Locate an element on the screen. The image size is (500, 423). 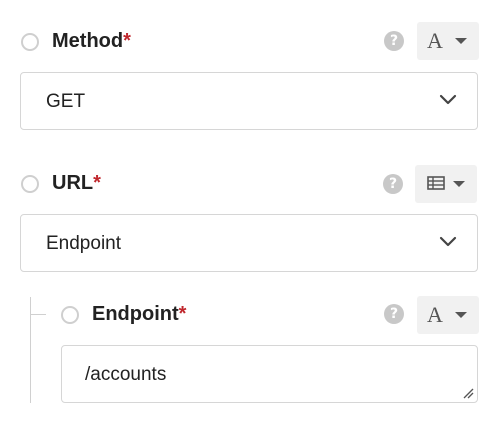
method-select-value: GET is located at coordinates (66, 101).